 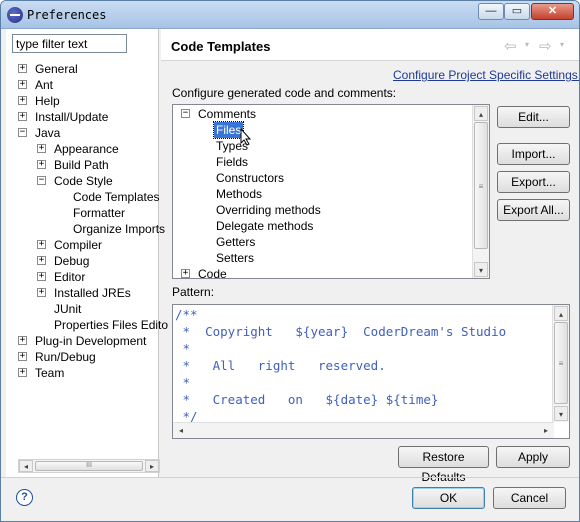 What do you see at coordinates (186, 314) in the screenshot?
I see `pattern-line: /**` at bounding box center [186, 314].